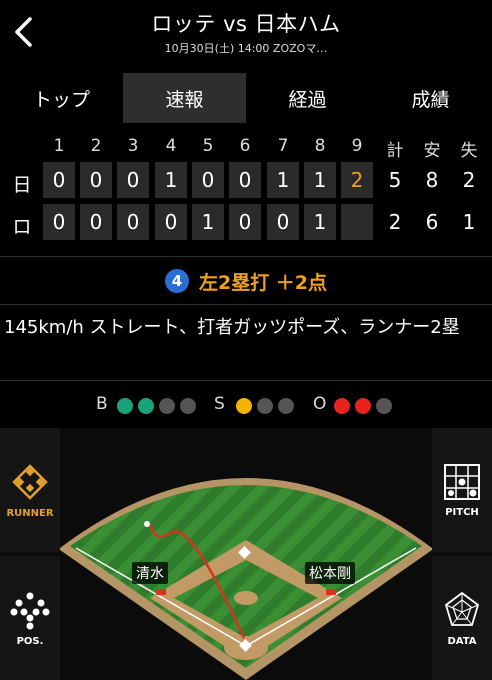 The image size is (492, 680). Describe the element at coordinates (395, 222) in the screenshot. I see `total-runs: 2` at that location.